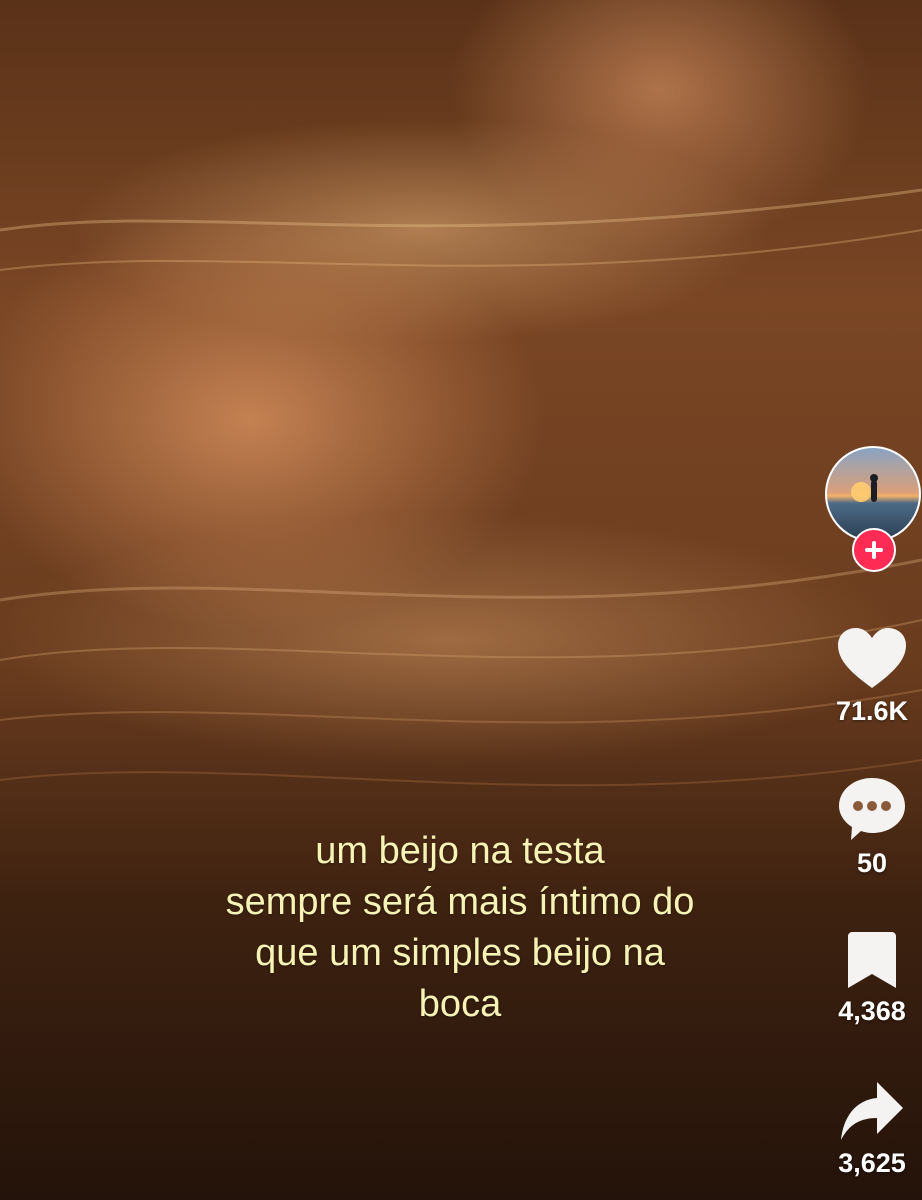 The image size is (922, 1200). I want to click on save-count: 4,368, so click(872, 1011).